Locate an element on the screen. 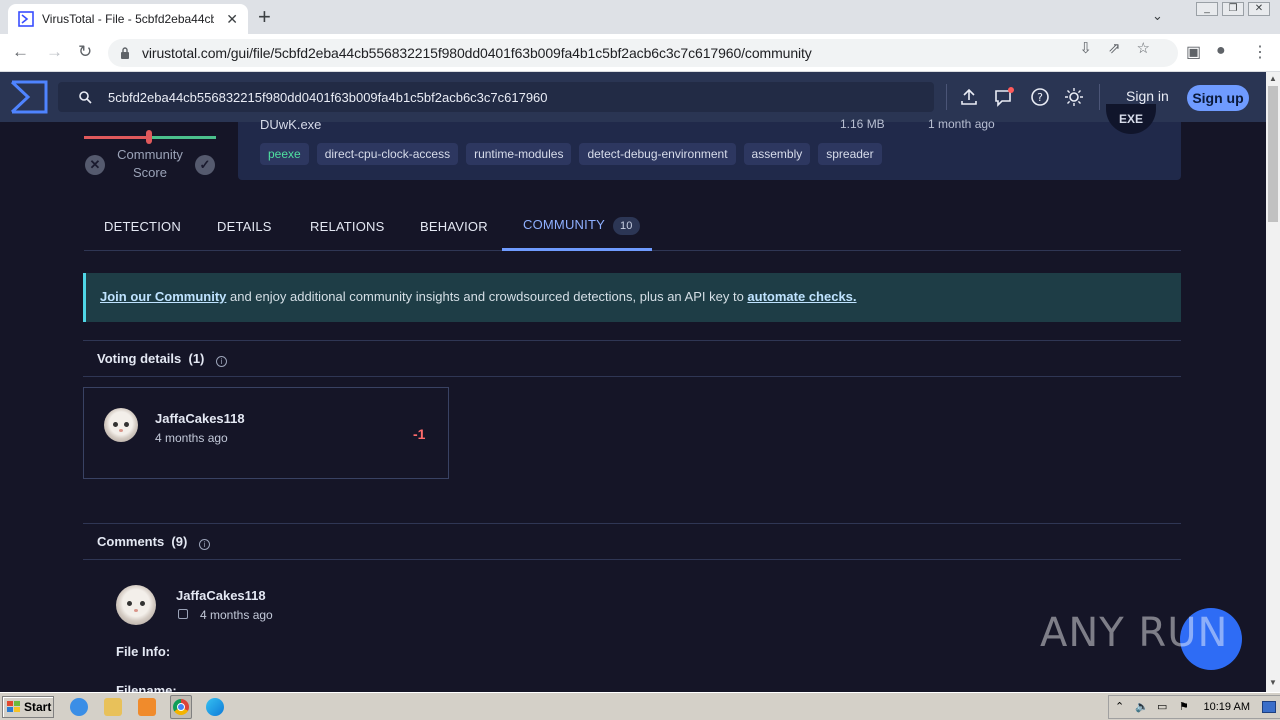 The height and width of the screenshot is (720, 1280). help-icon: ? is located at coordinates (1040, 97).